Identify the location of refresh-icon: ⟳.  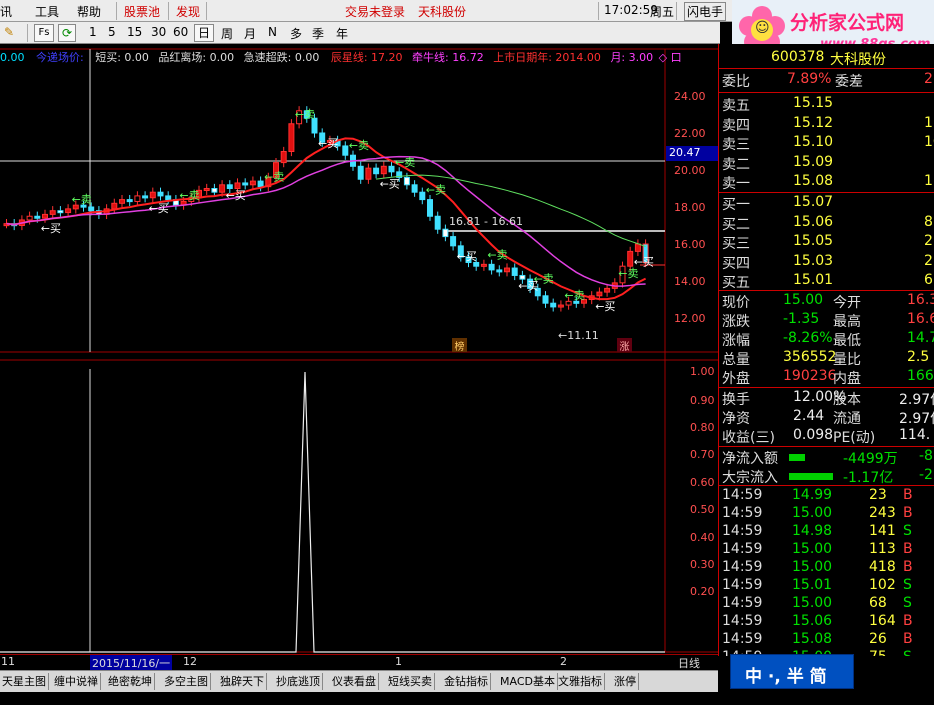
(67, 33).